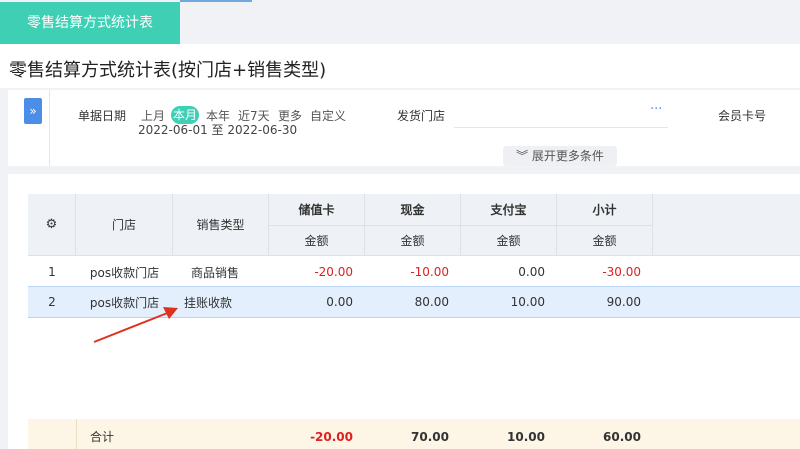  I want to click on total-alipay-amount: 10.00, so click(526, 436).